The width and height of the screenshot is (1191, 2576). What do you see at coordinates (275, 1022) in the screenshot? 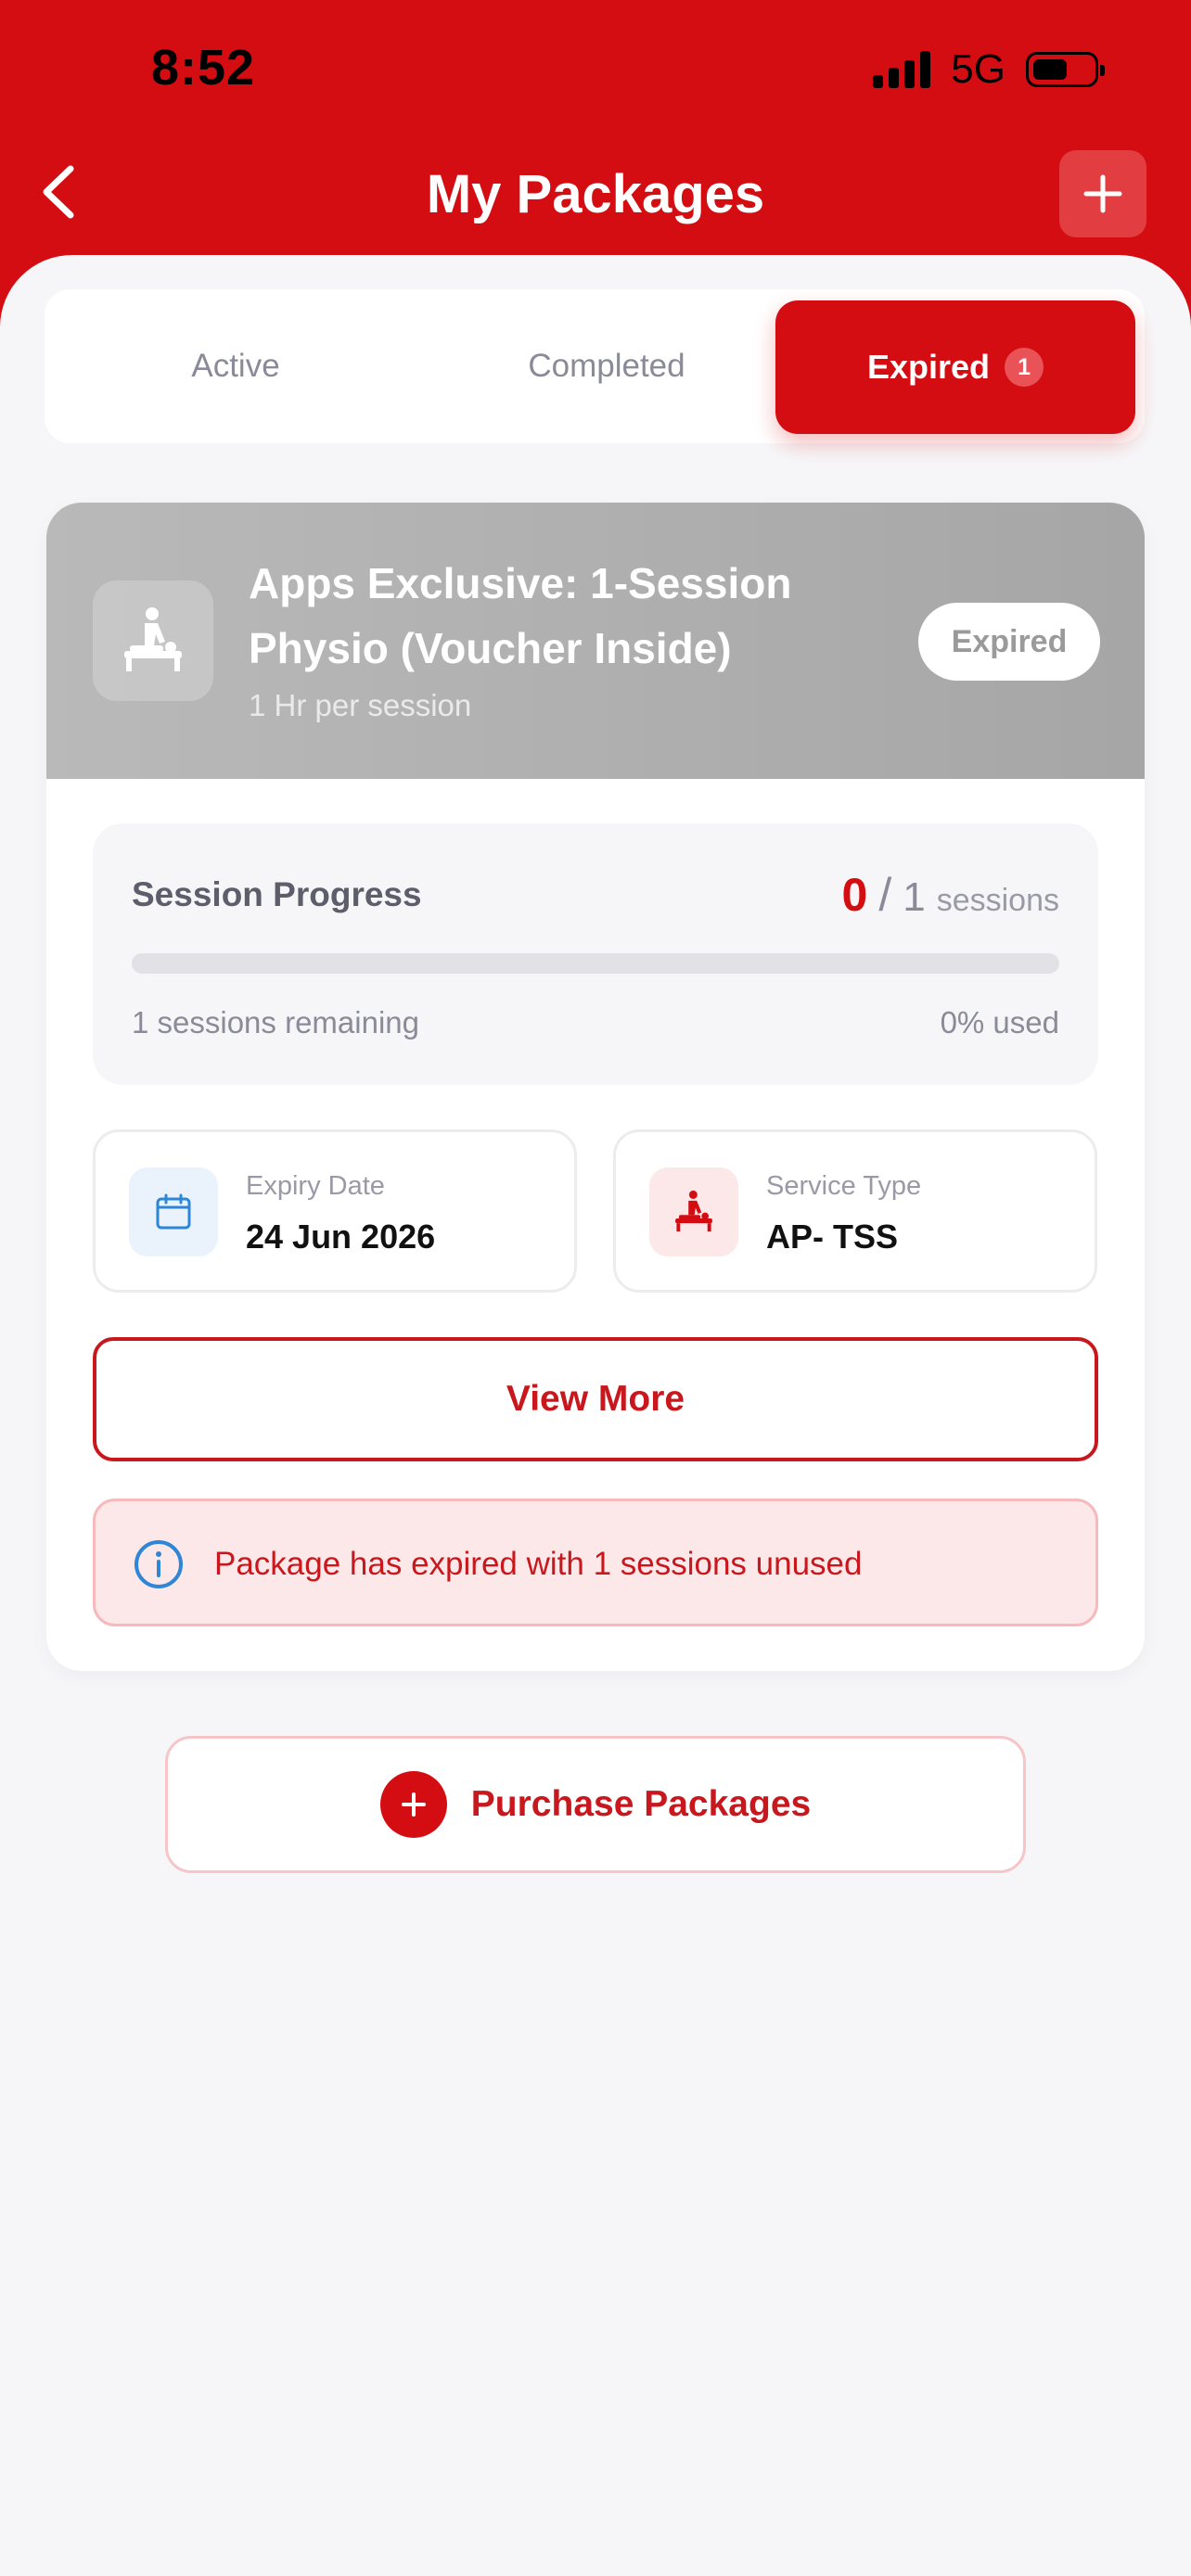
I see `sessions-remaining: 1 sessions remaining` at bounding box center [275, 1022].